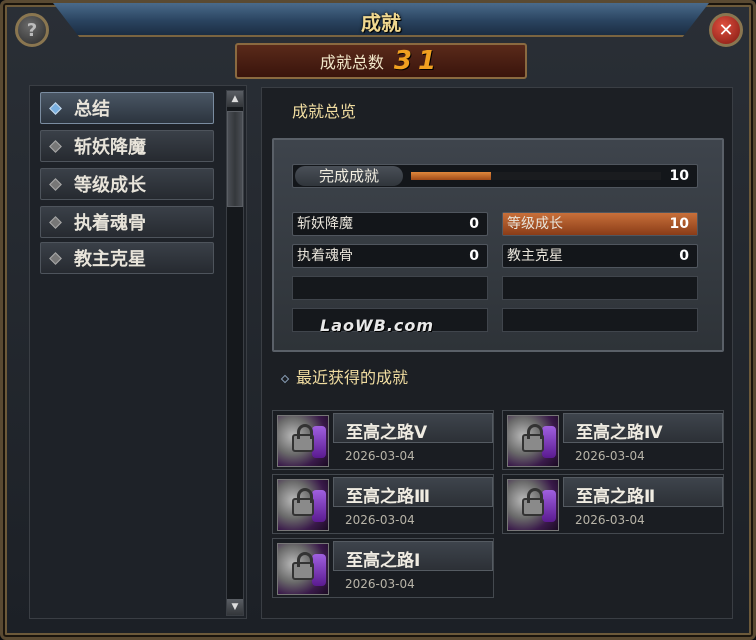 This screenshot has width=756, height=640. What do you see at coordinates (325, 224) in the screenshot?
I see `category-label: 斩妖降魔` at bounding box center [325, 224].